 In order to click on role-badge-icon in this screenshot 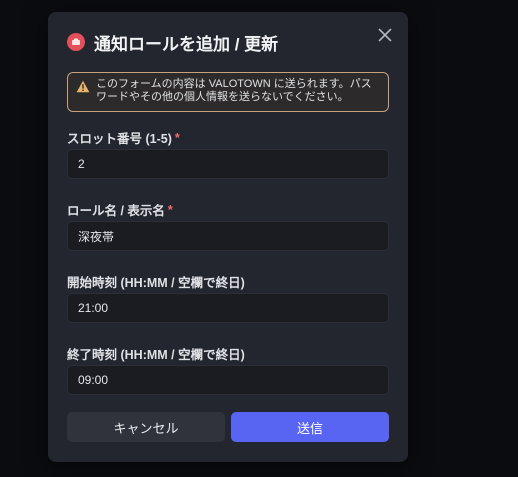, I will do `click(76, 42)`.